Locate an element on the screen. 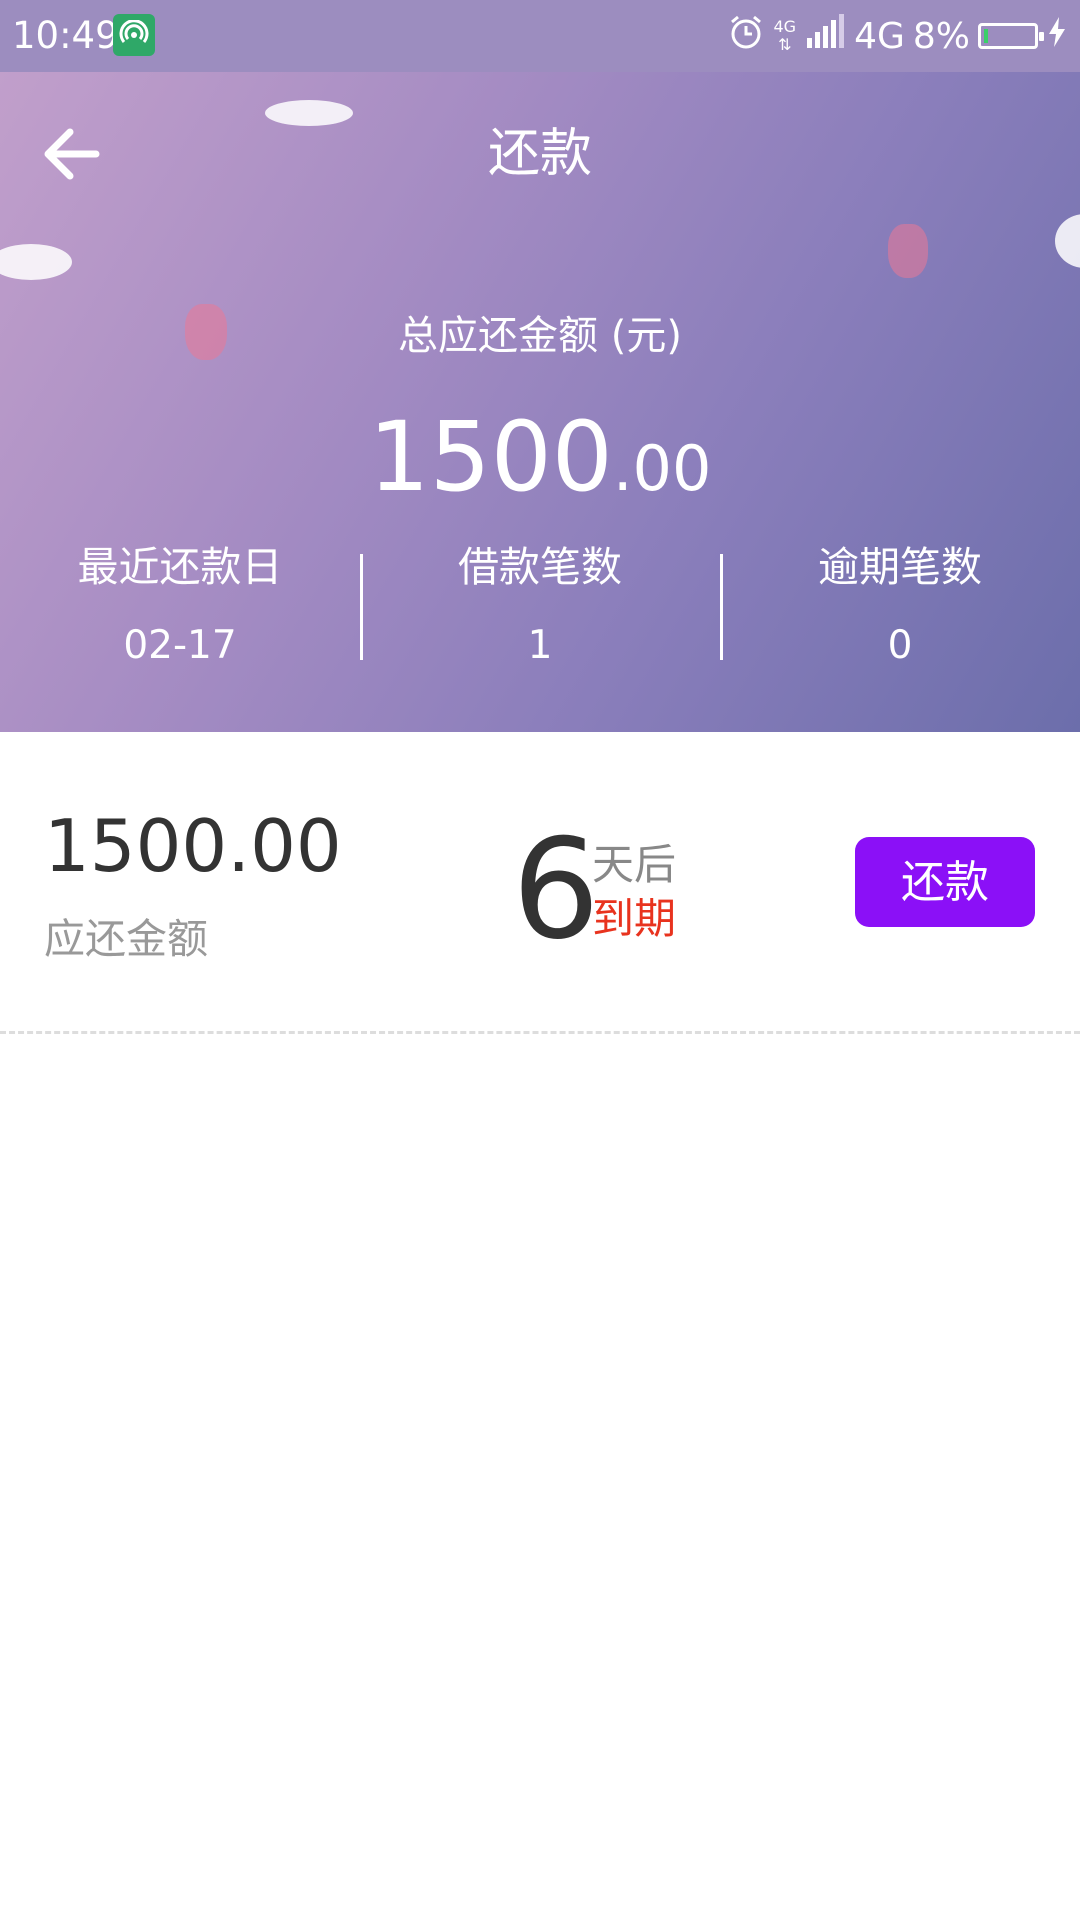  decor-lantern is located at coordinates (908, 251).